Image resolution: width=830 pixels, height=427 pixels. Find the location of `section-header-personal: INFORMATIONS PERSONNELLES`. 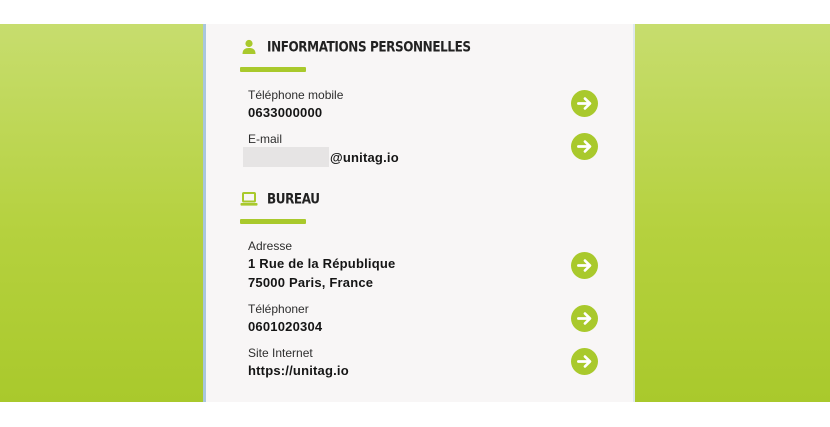

section-header-personal: INFORMATIONS PERSONNELLES is located at coordinates (355, 47).